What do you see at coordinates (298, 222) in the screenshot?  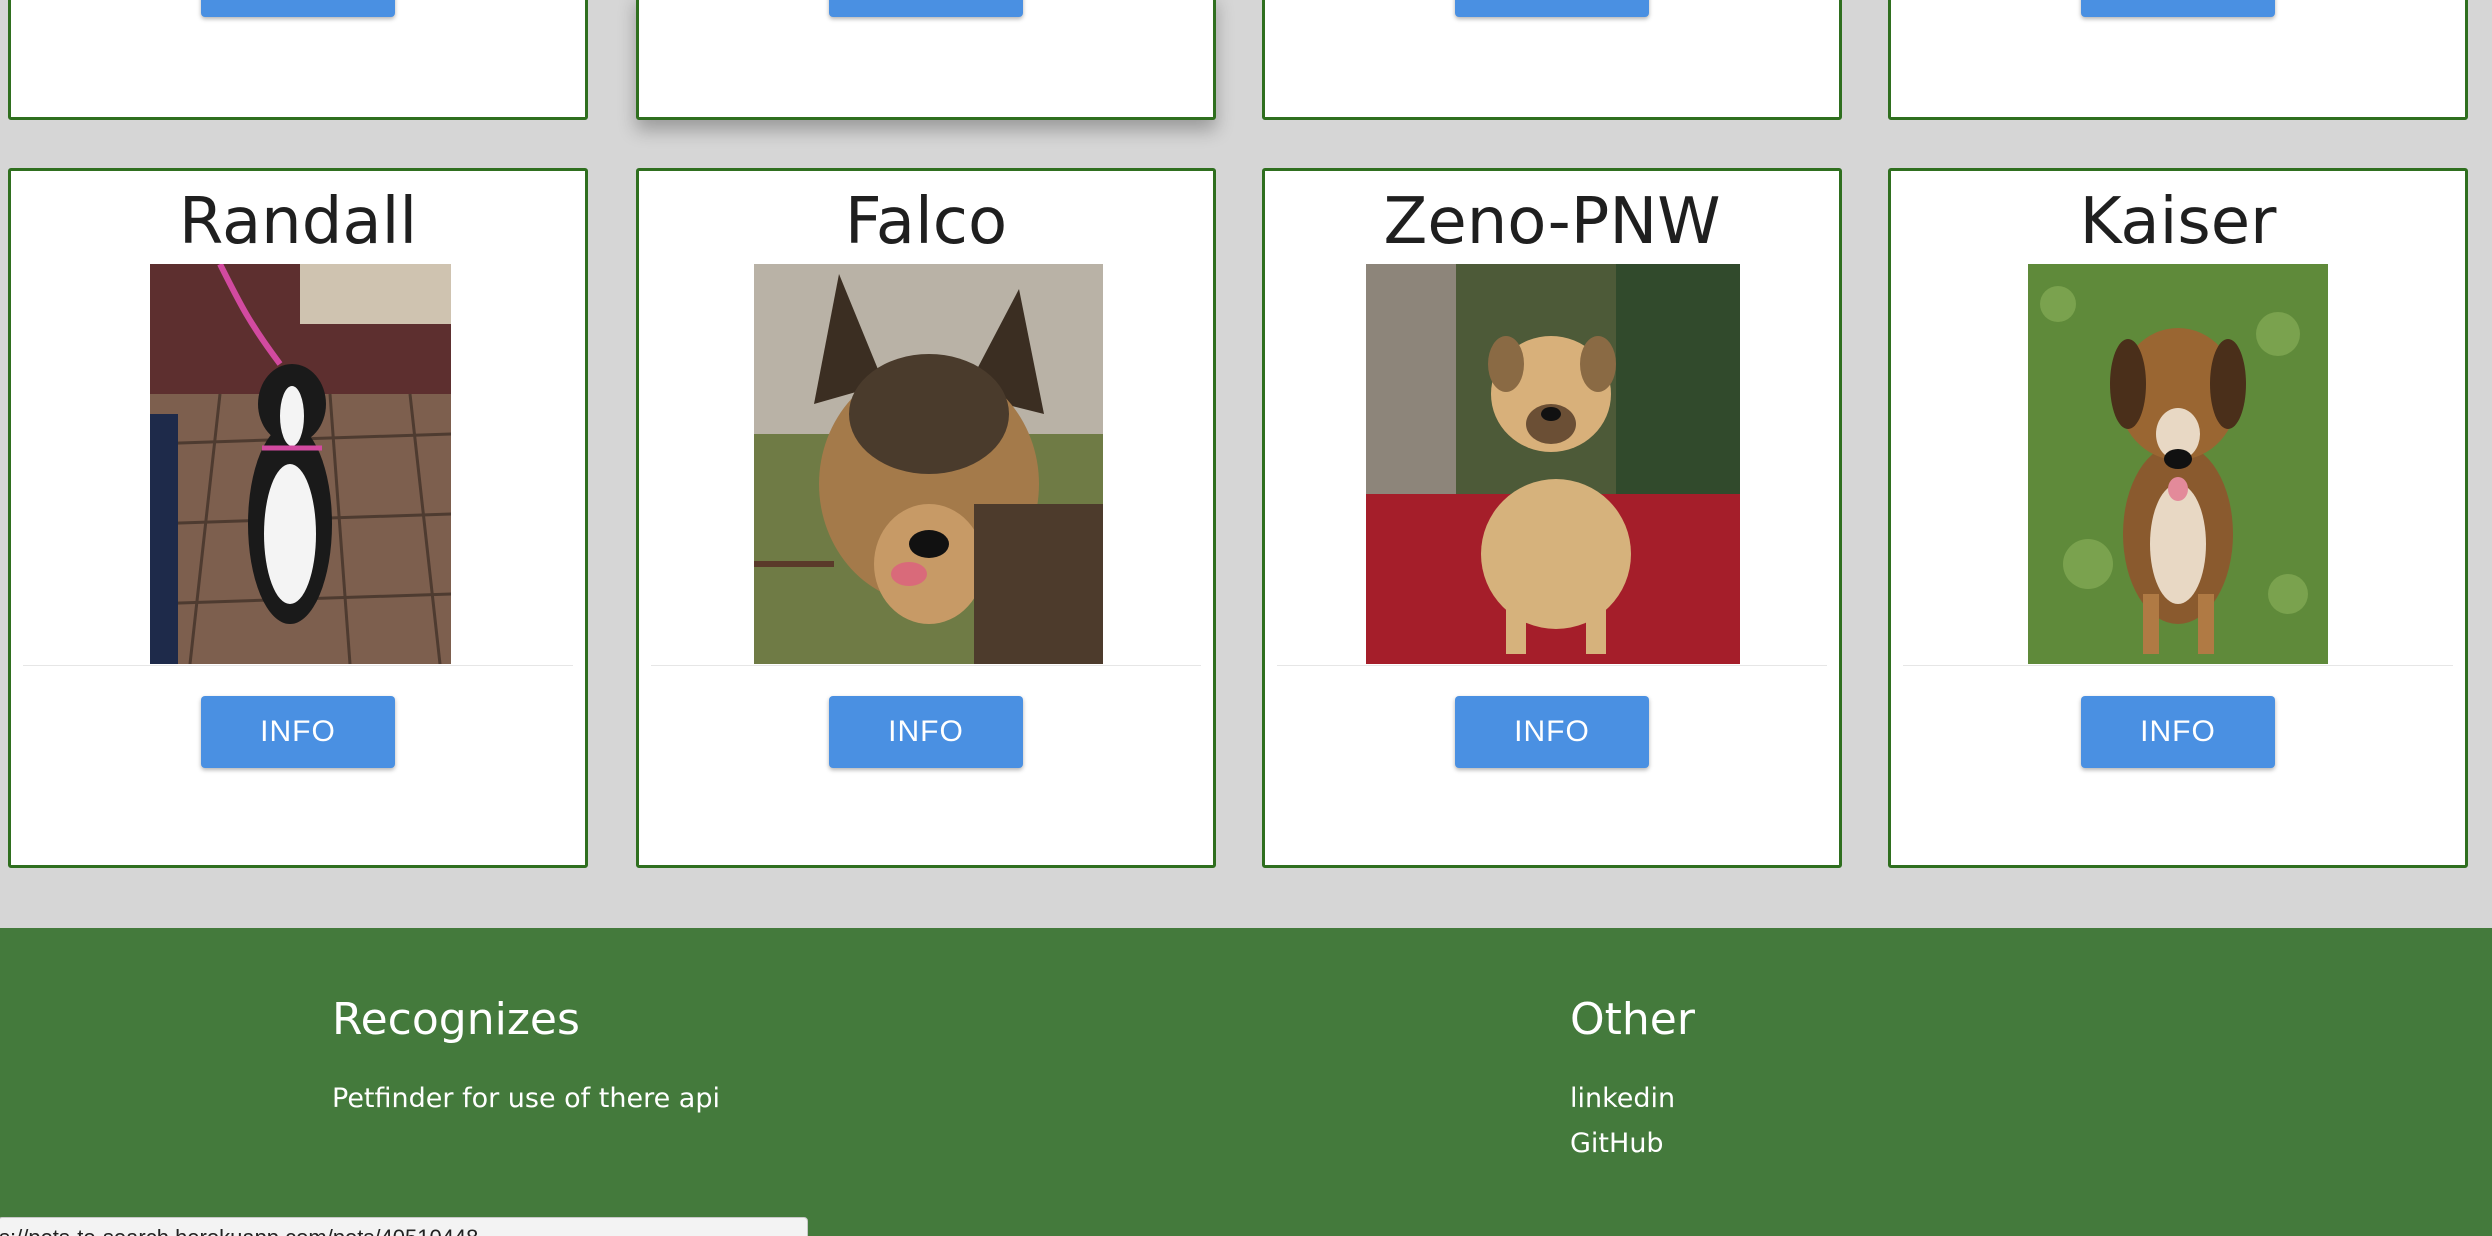 I see `pet-name: Randall` at bounding box center [298, 222].